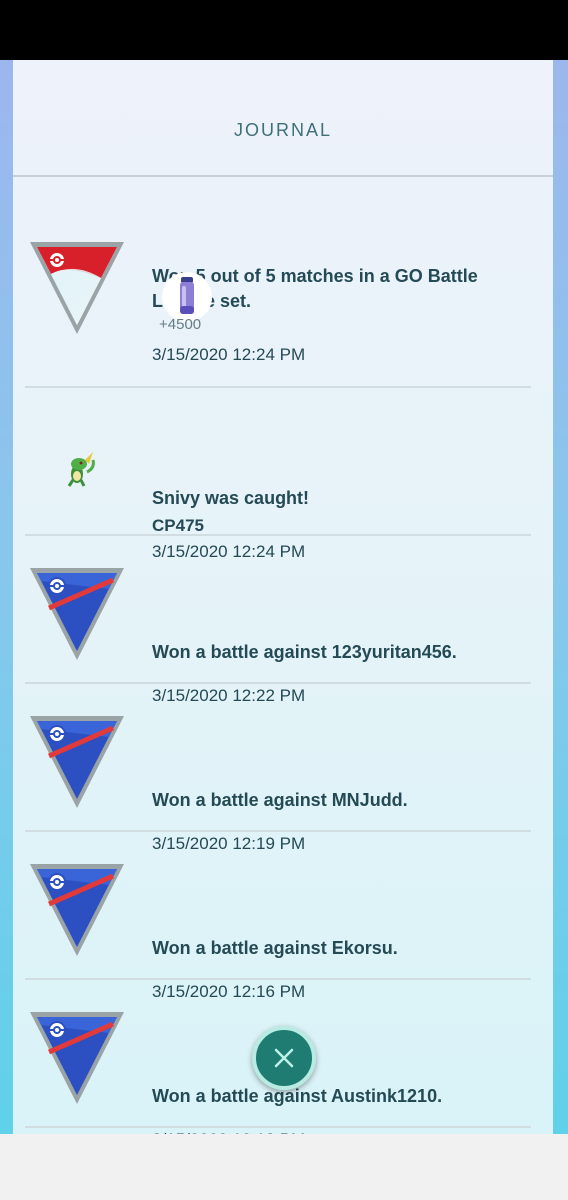  What do you see at coordinates (77, 460) in the screenshot?
I see `snivy-icon` at bounding box center [77, 460].